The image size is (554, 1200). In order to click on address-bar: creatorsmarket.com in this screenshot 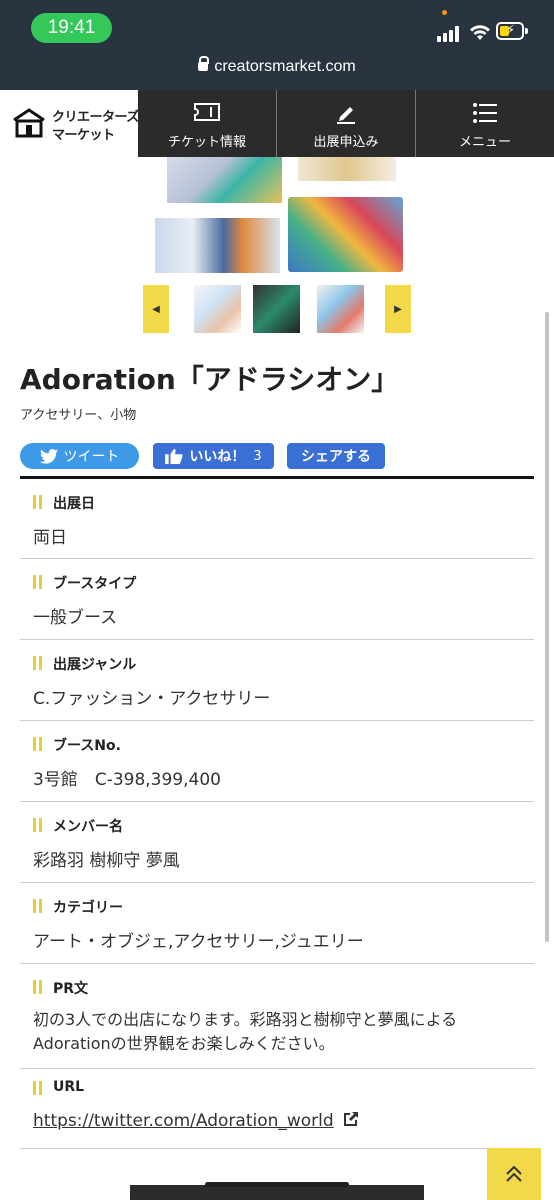, I will do `click(277, 66)`.